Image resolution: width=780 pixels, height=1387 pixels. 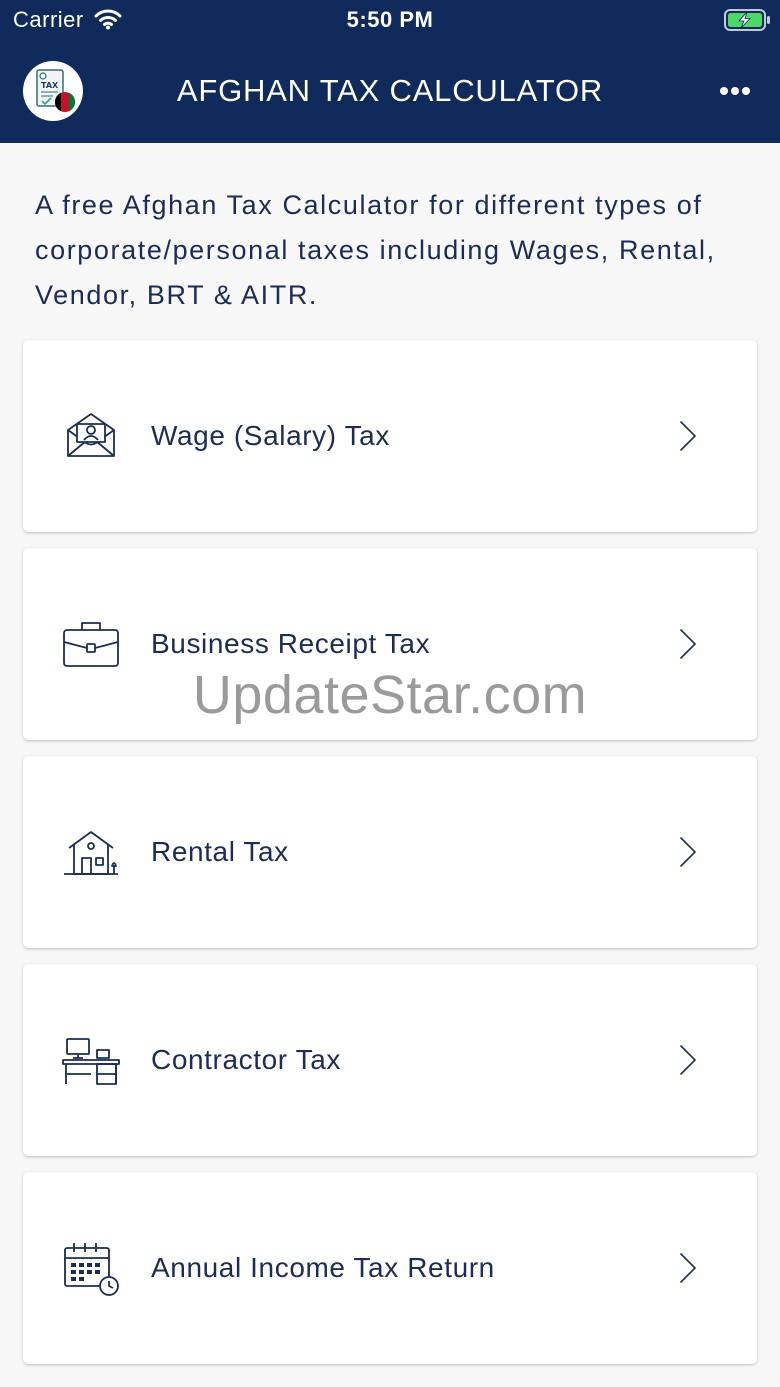 What do you see at coordinates (323, 1267) in the screenshot?
I see `menu-item-label: Annual Income Tax Return` at bounding box center [323, 1267].